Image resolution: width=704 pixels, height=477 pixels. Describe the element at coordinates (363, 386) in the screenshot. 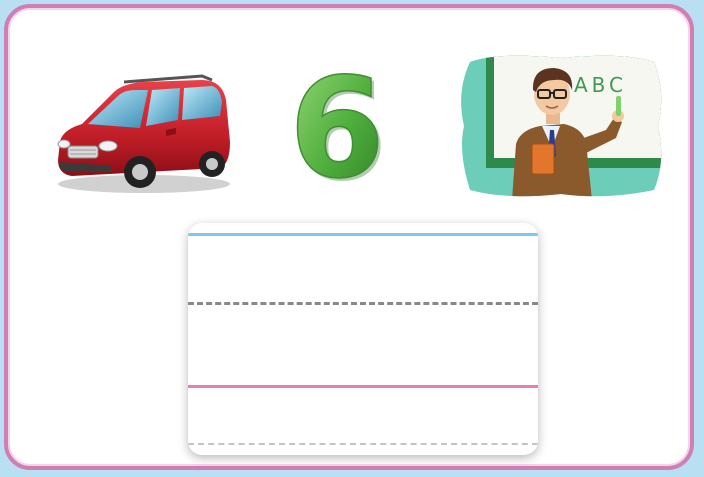

I see `baseline-writing-line` at that location.